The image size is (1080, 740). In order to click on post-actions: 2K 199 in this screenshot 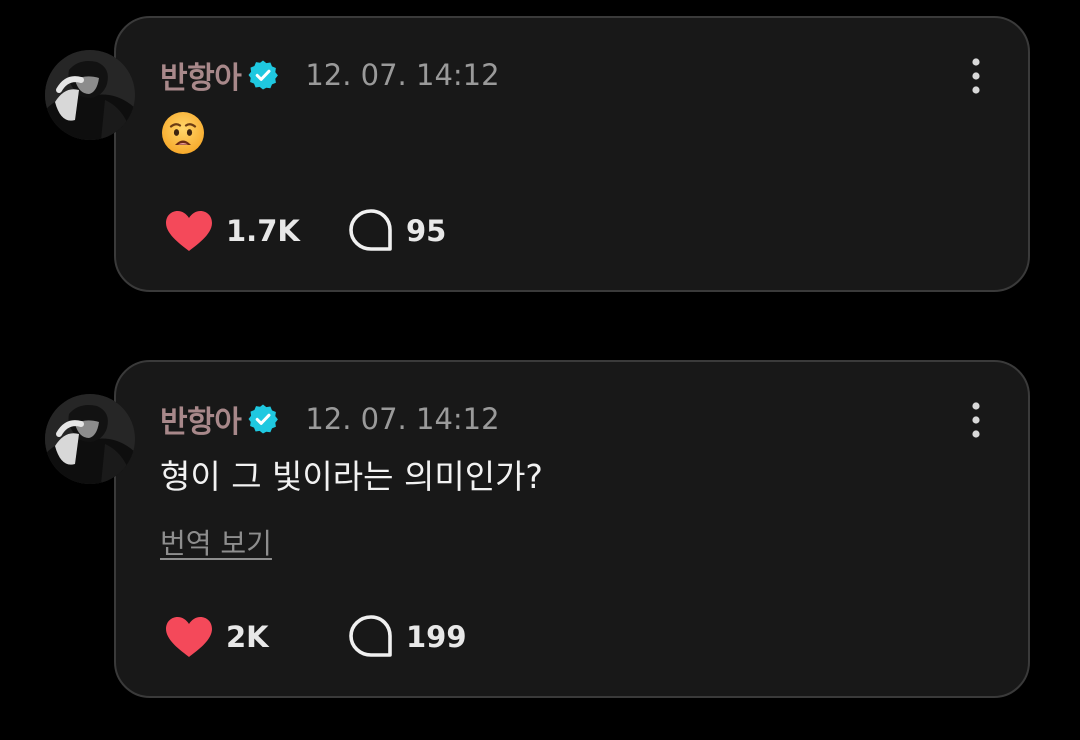, I will do `click(315, 637)`.